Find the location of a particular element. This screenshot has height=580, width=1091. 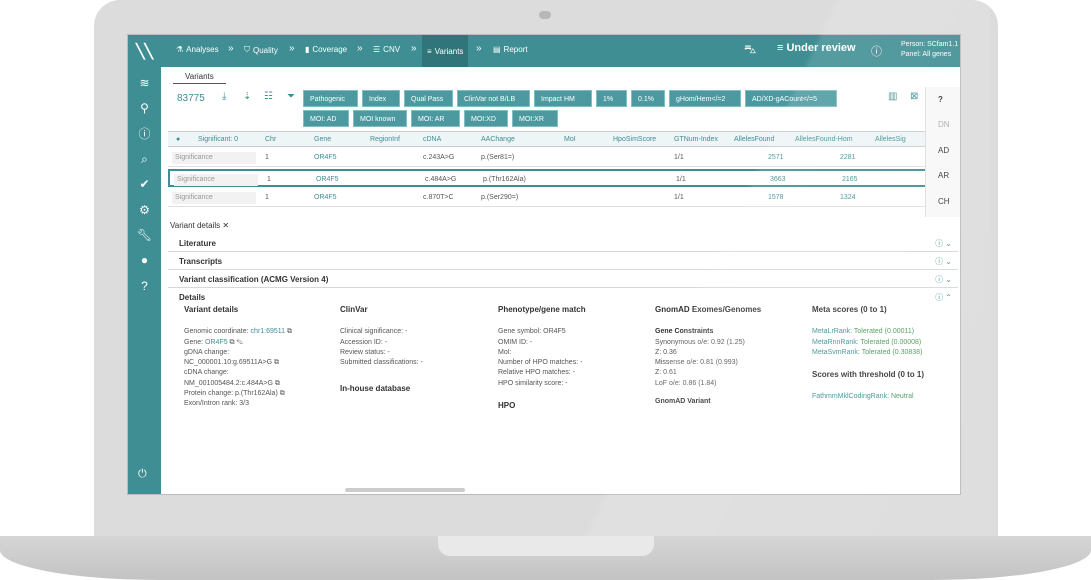

fathmm-value: Neutral is located at coordinates (902, 397).